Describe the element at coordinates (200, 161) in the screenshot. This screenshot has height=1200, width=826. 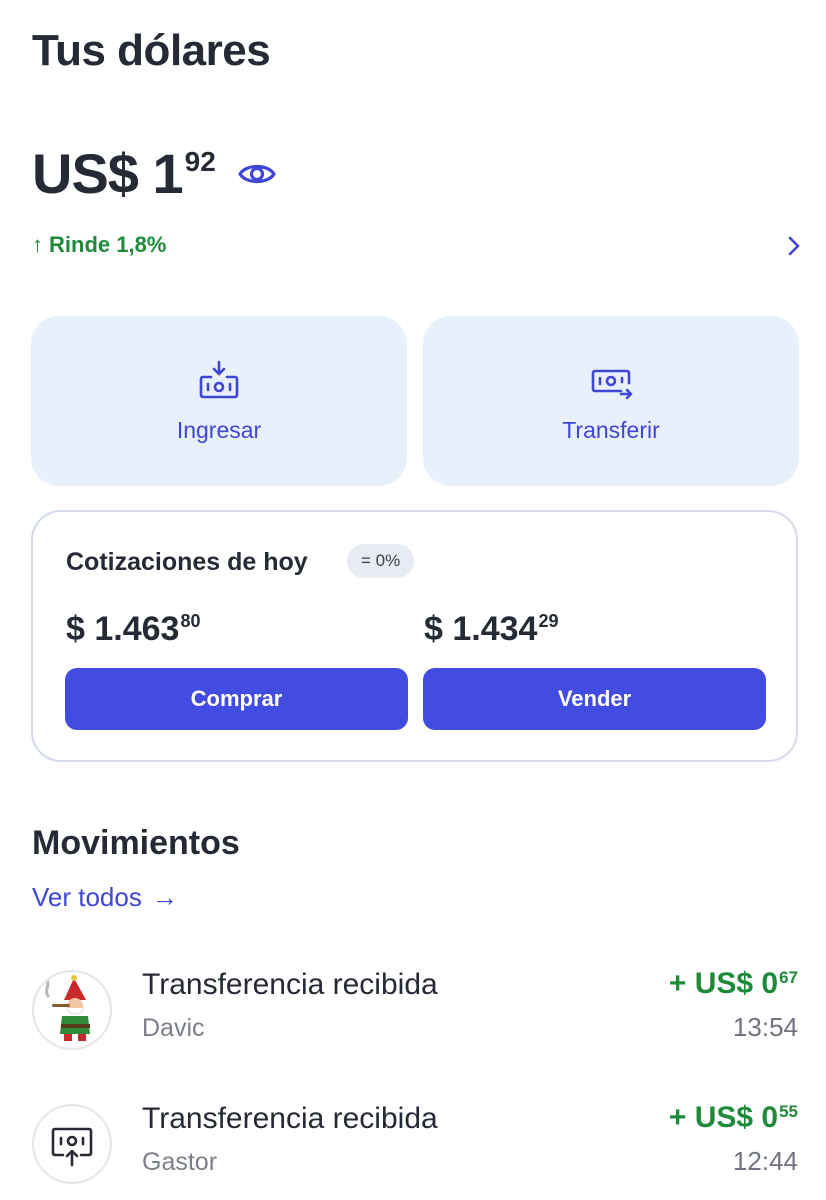
I see `balance-cents: 92` at that location.